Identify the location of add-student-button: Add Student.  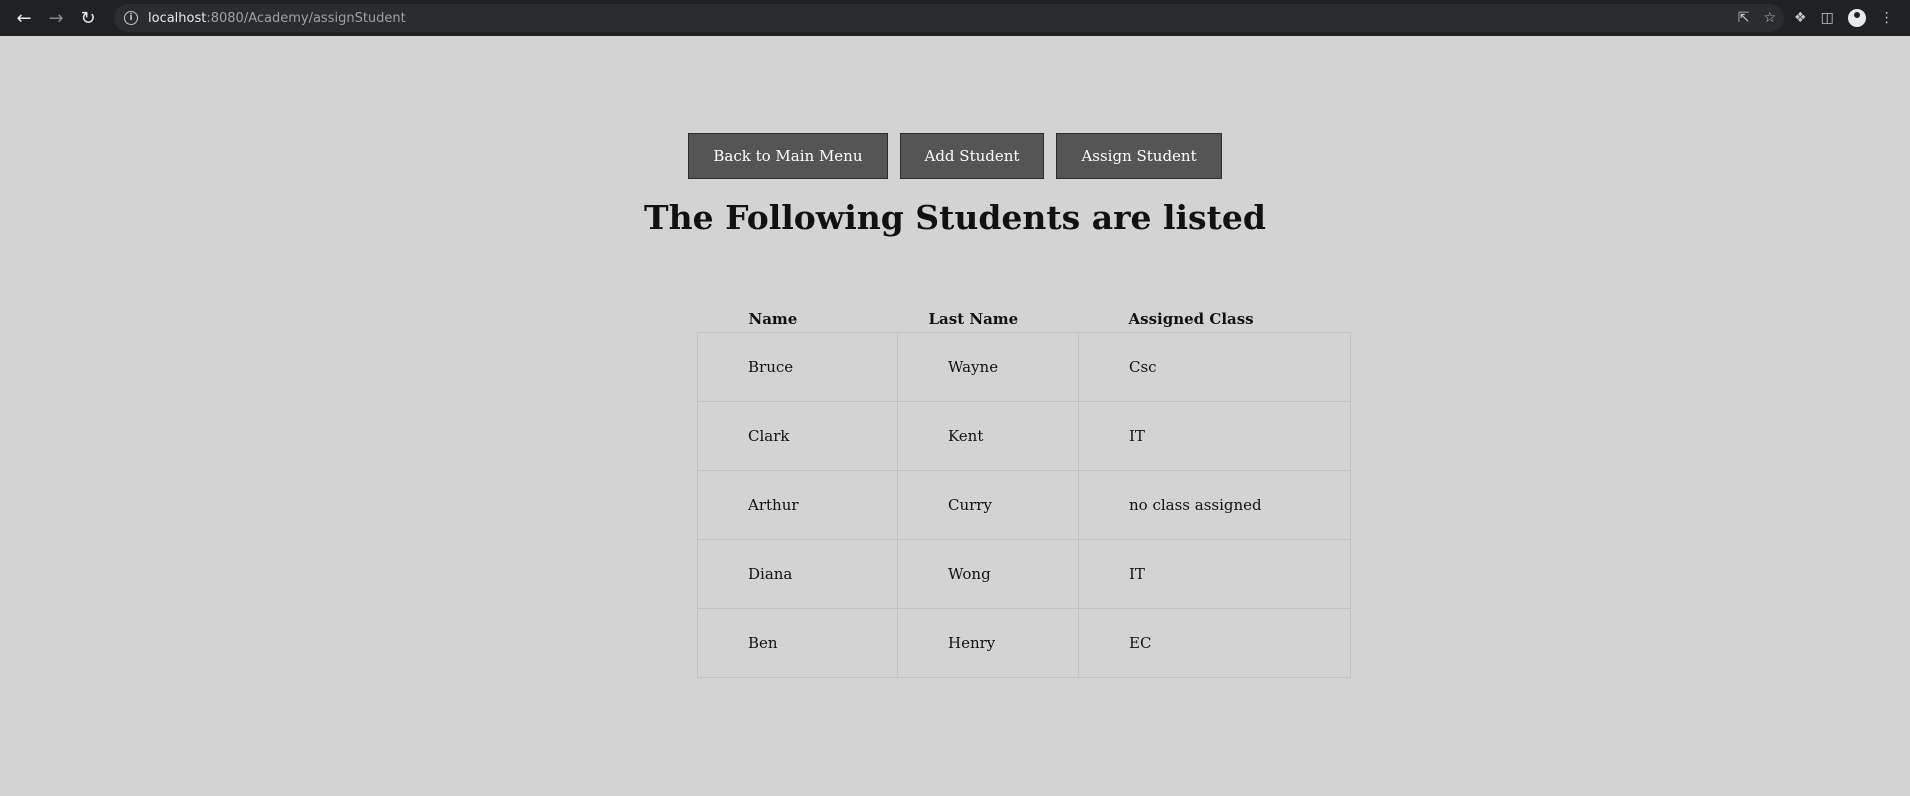
(972, 156).